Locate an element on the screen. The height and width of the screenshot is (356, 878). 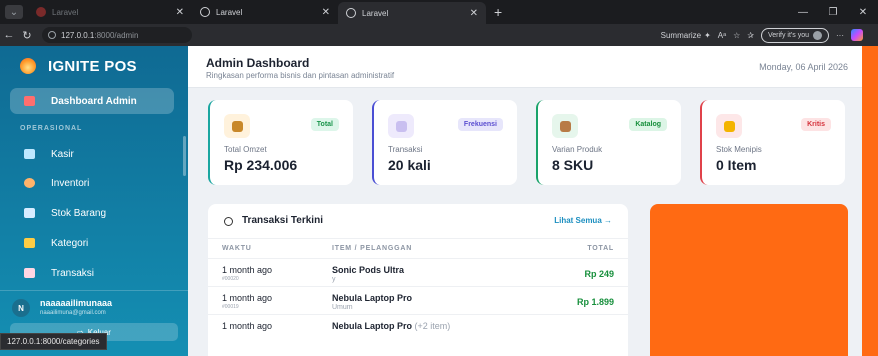
info-icon is located at coordinates (52, 35).